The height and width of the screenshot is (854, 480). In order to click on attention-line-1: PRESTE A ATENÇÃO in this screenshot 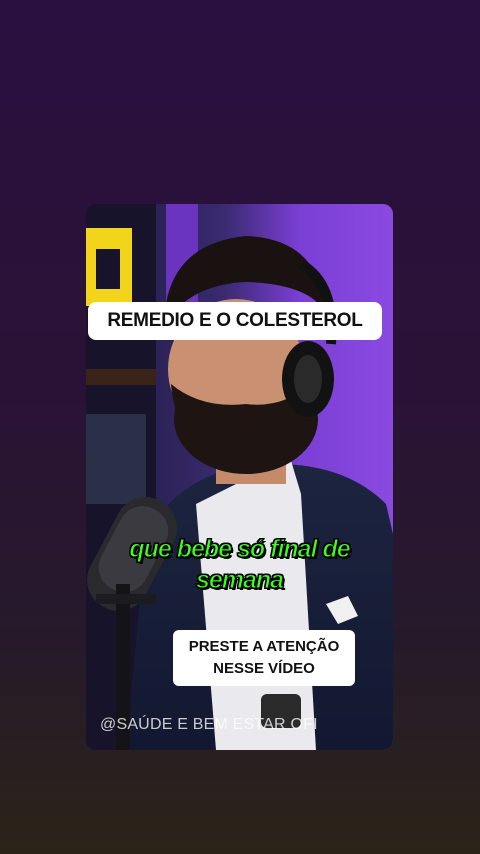, I will do `click(264, 646)`.